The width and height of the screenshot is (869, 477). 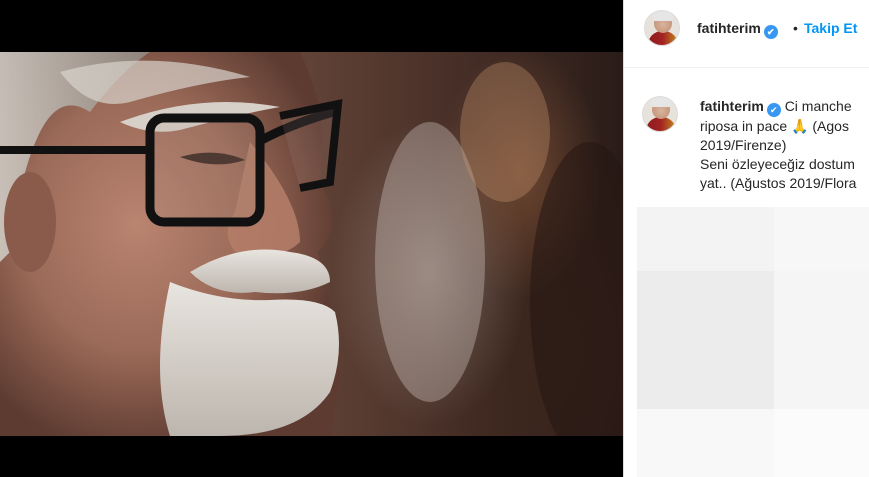 I want to click on caption-line-4: Seni özleyeceğiz dostum, so click(x=777, y=164).